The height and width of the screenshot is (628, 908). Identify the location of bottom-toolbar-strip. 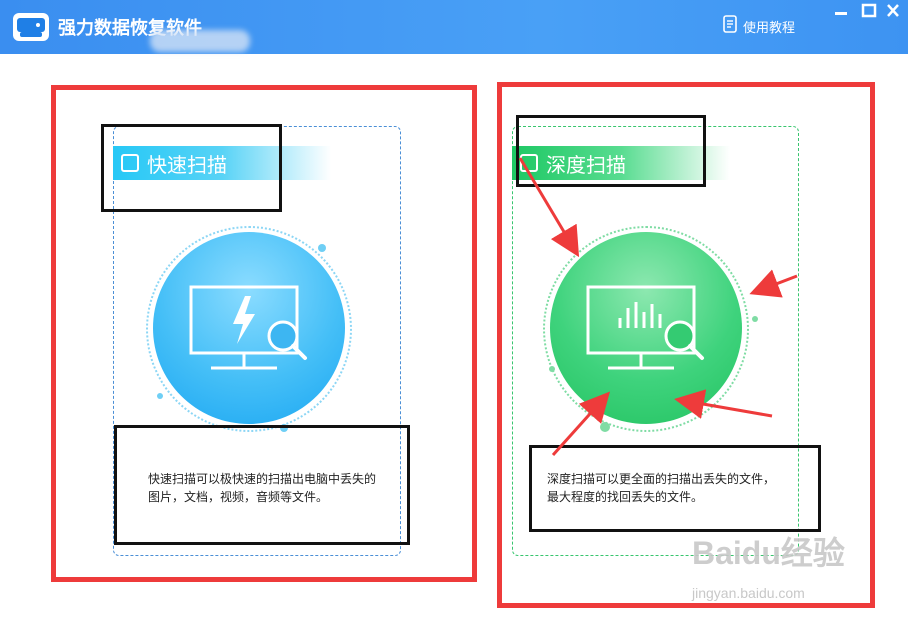
(454, 617).